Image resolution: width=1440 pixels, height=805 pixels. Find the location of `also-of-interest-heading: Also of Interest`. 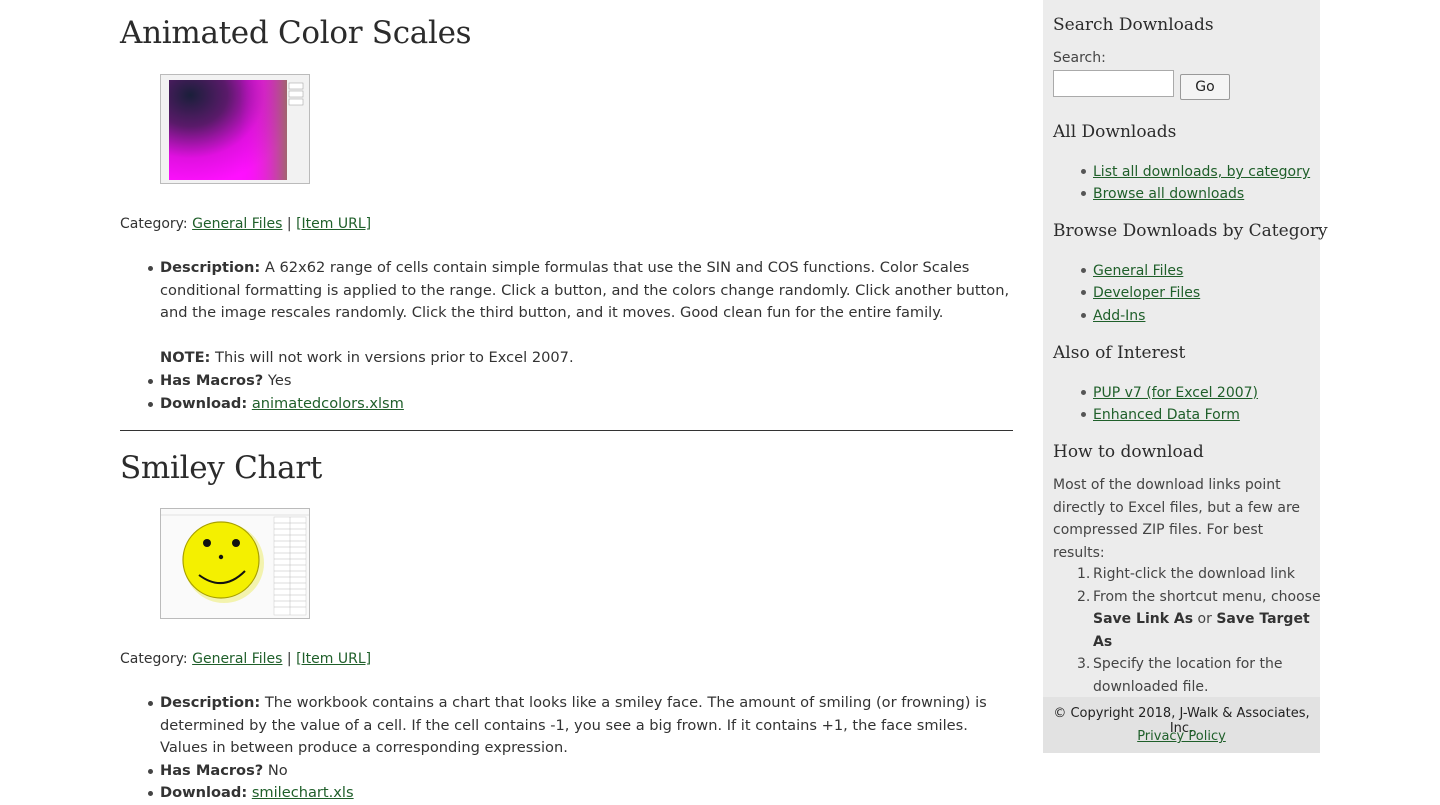

also-of-interest-heading: Also of Interest is located at coordinates (1119, 353).